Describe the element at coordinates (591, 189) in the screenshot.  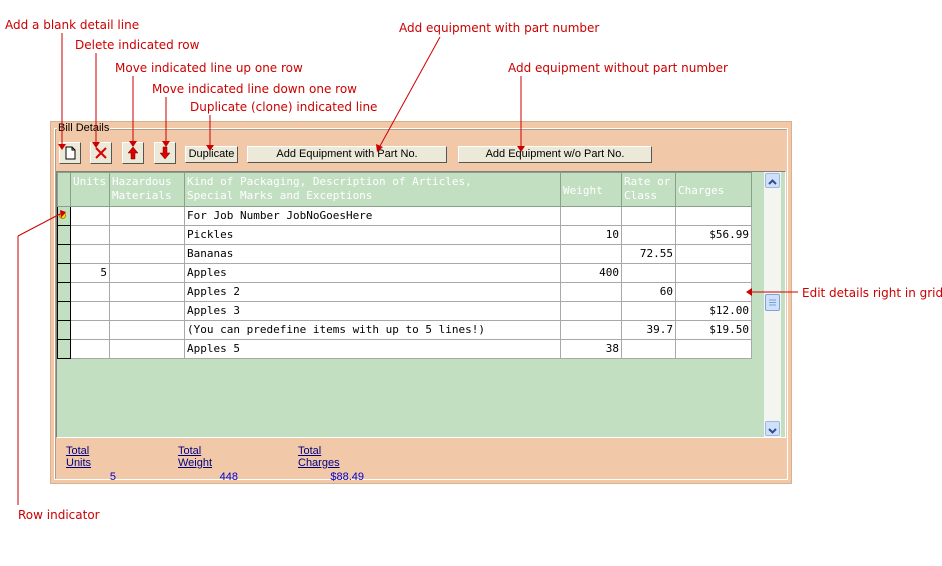
I see `header-weight: Weight` at that location.